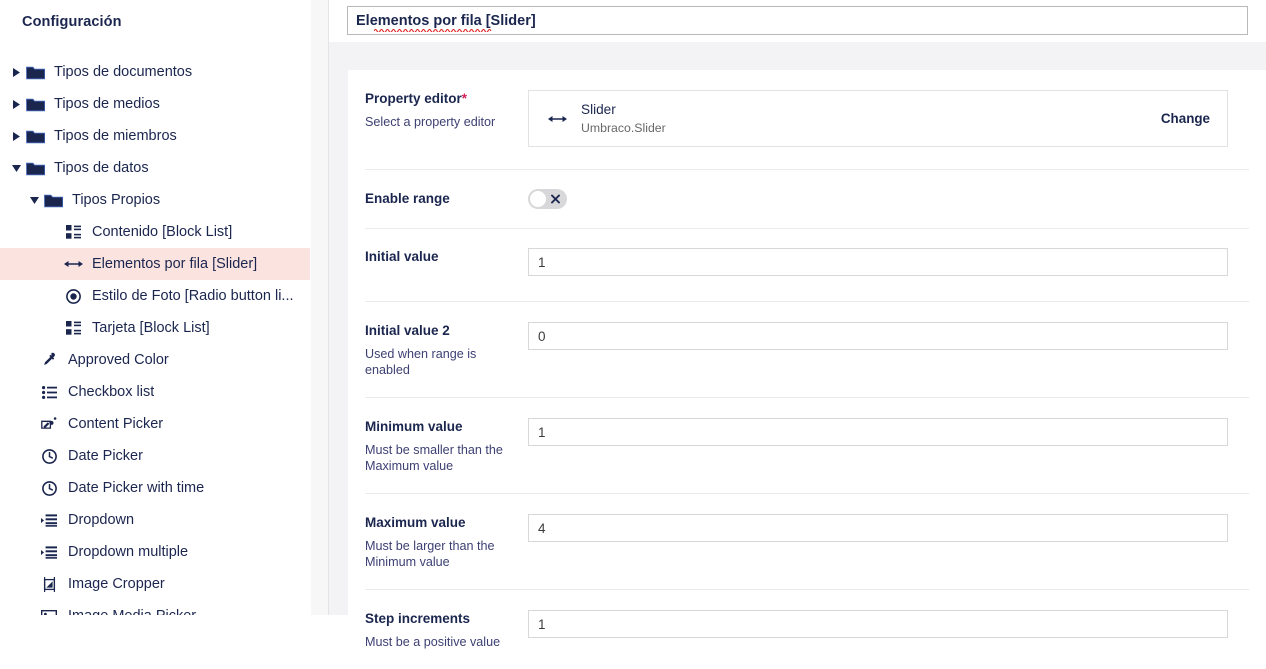  Describe the element at coordinates (433, 642) in the screenshot. I see `step-increments-description: Must be a positive value` at that location.